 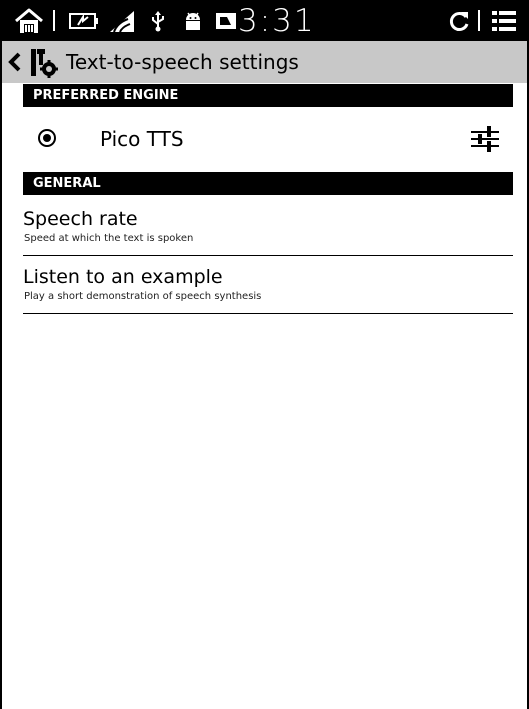 What do you see at coordinates (226, 20) in the screenshot?
I see `storage-icon` at bounding box center [226, 20].